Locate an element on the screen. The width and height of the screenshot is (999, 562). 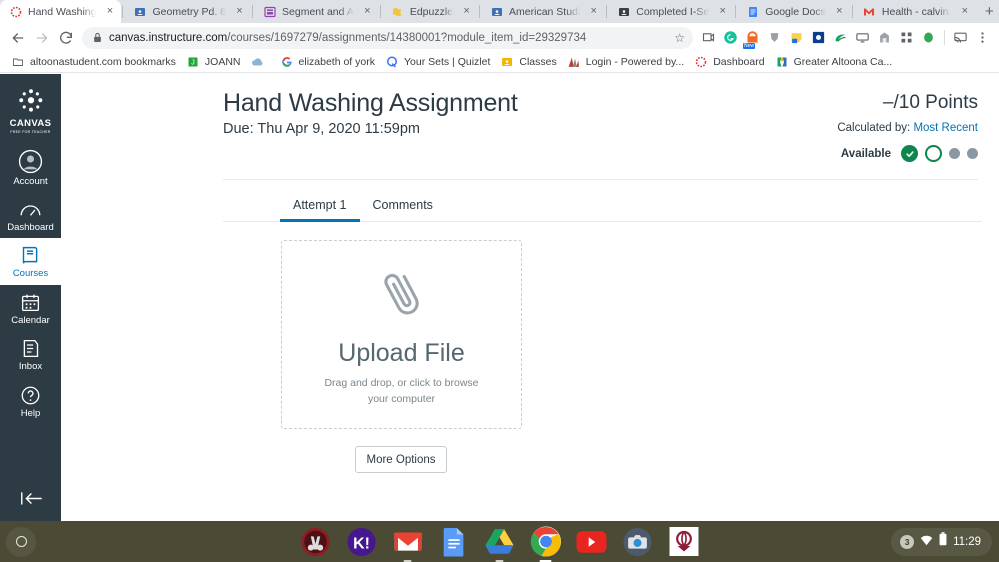
google-drive-icon is located at coordinates (499, 541).